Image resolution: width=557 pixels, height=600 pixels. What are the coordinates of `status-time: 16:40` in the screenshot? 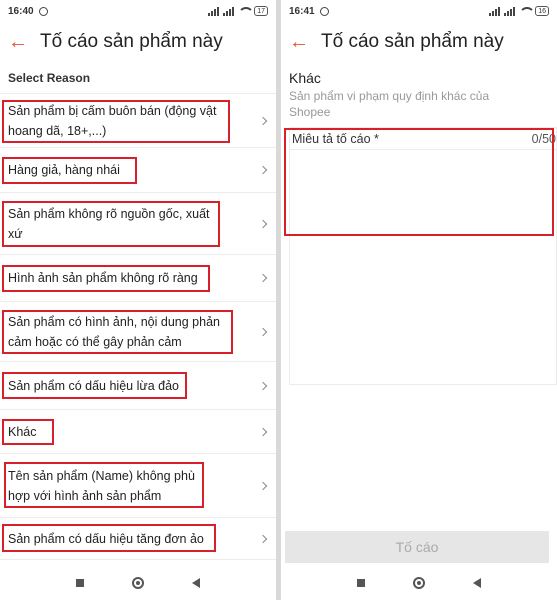 It's located at (21, 11).